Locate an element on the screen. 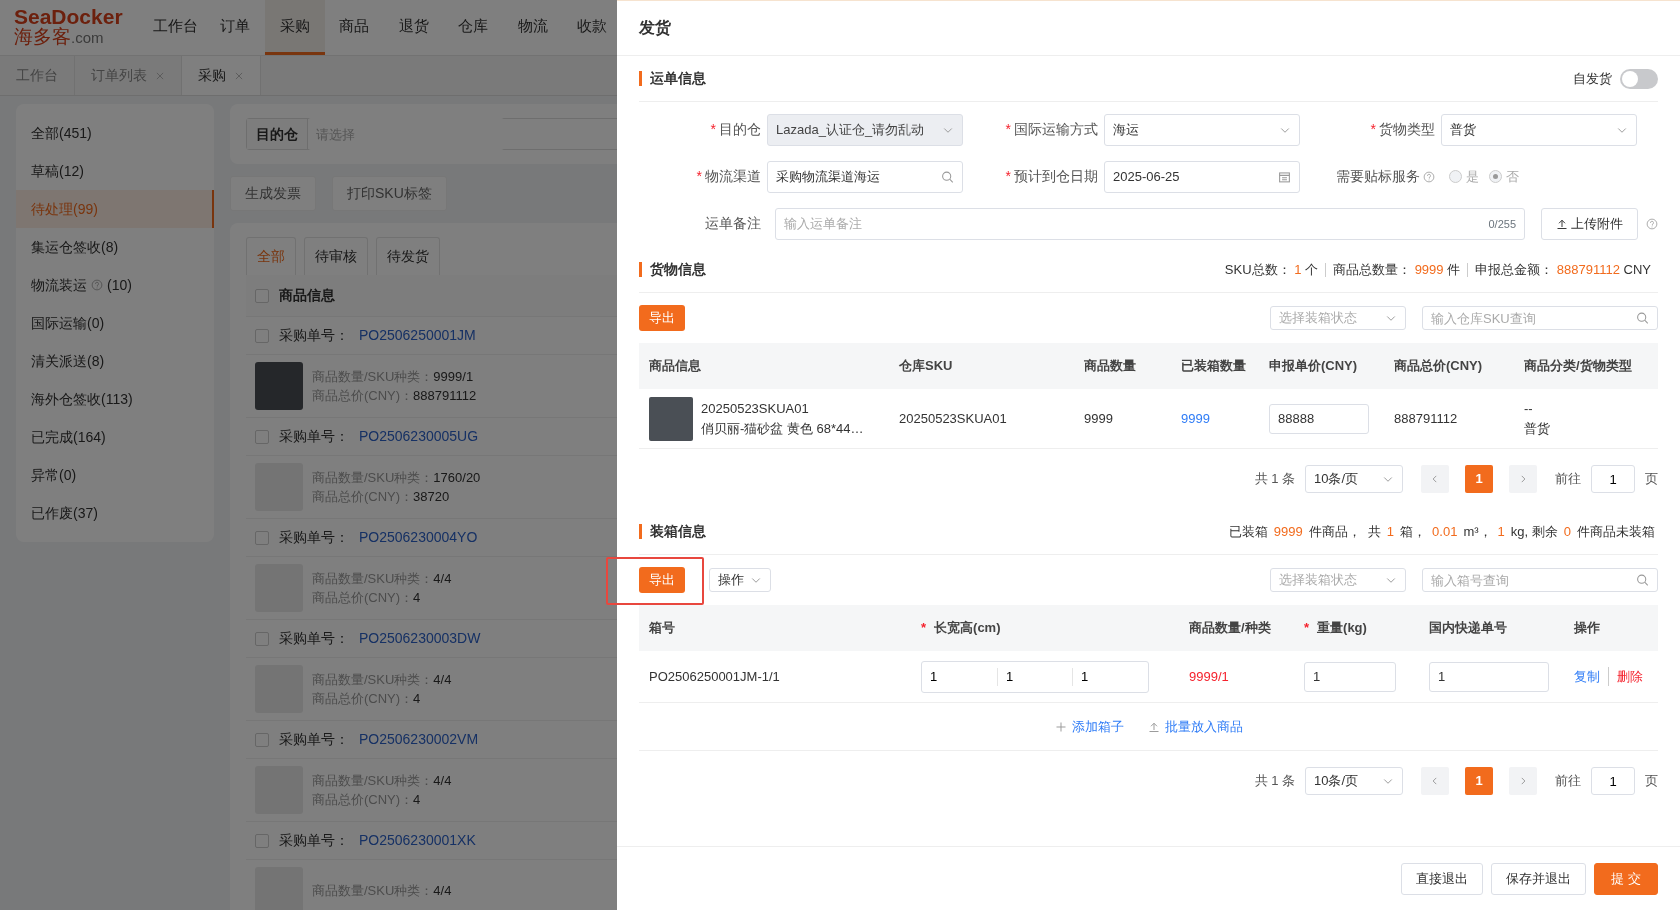 The height and width of the screenshot is (910, 1680). summary-text: kg, 剩余 is located at coordinates (1534, 531).